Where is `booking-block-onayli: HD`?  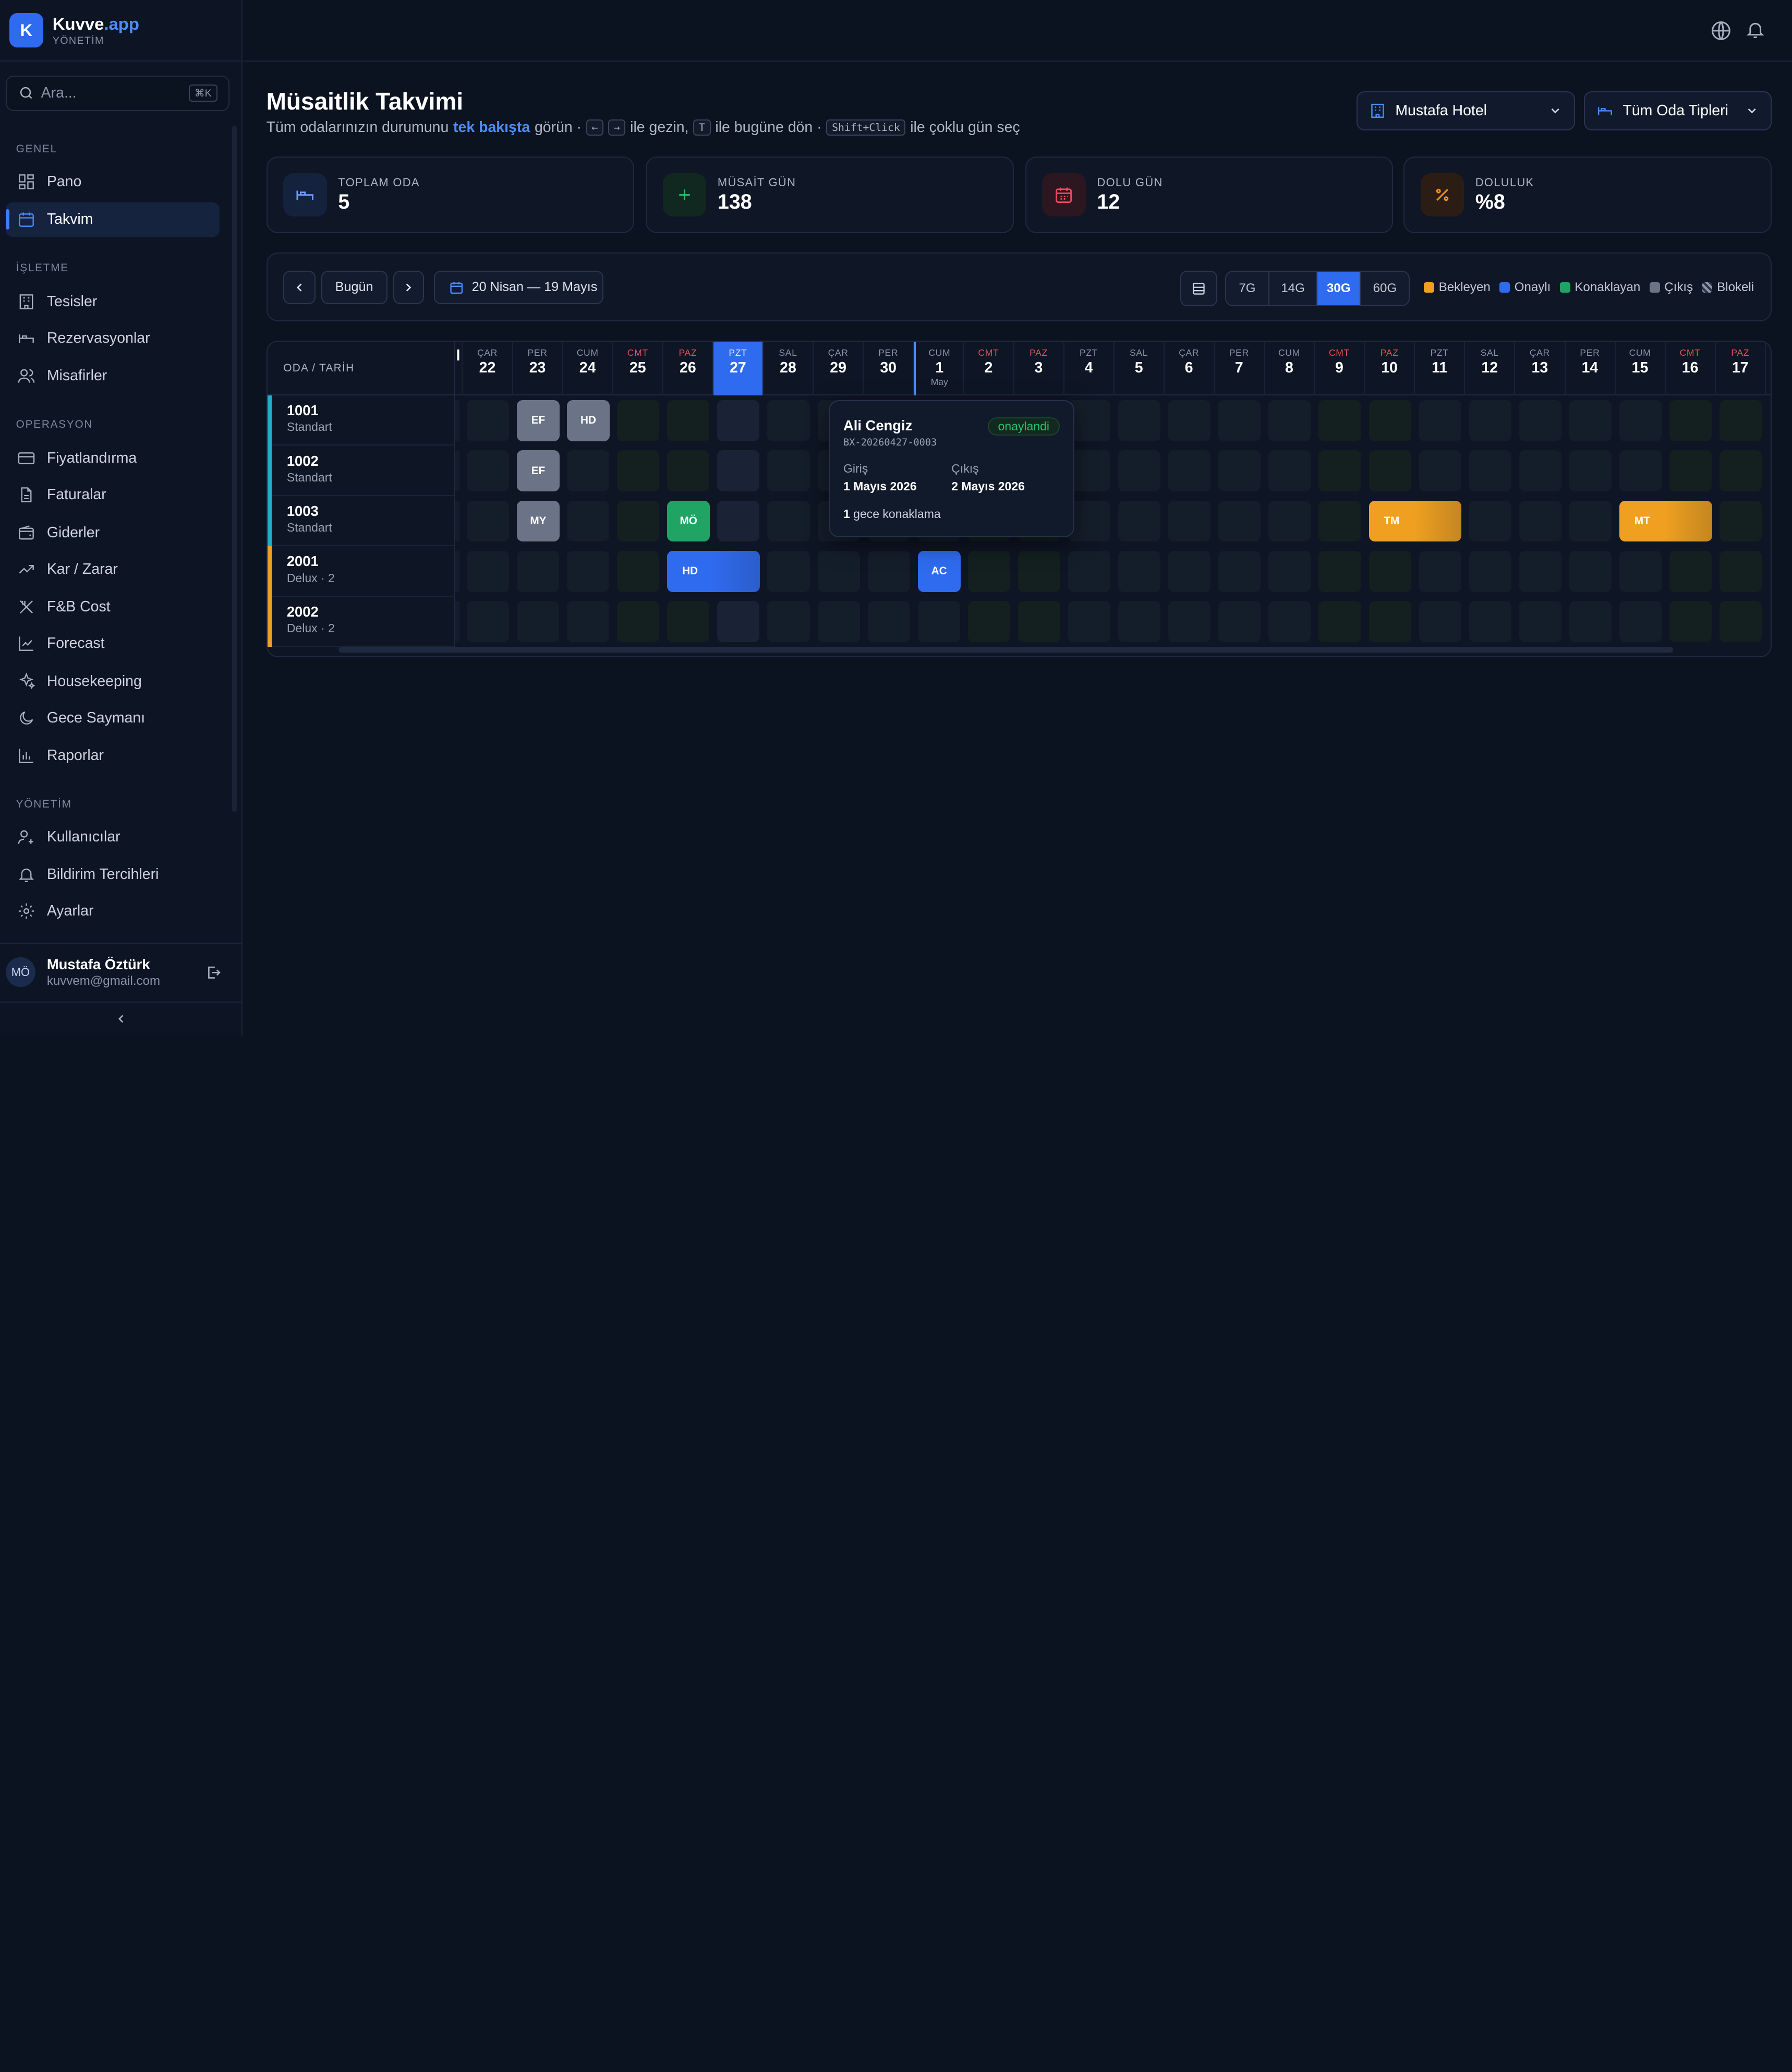 booking-block-onayli: HD is located at coordinates (713, 571).